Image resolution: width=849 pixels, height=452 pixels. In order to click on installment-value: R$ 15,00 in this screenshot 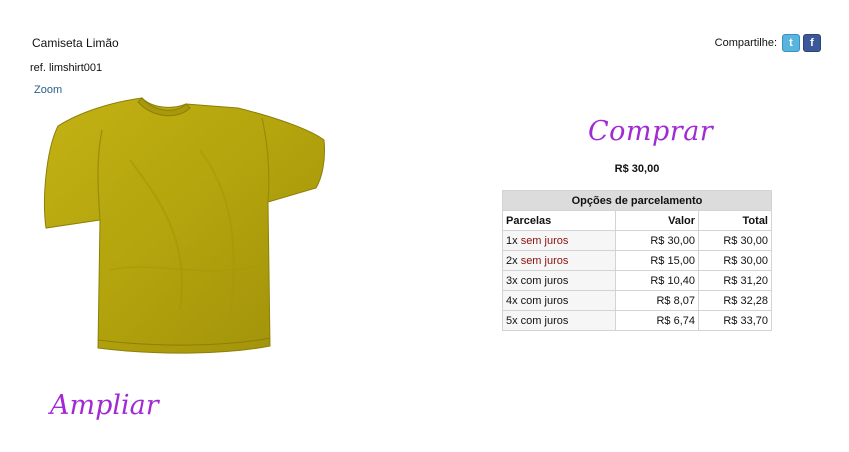, I will do `click(657, 260)`.